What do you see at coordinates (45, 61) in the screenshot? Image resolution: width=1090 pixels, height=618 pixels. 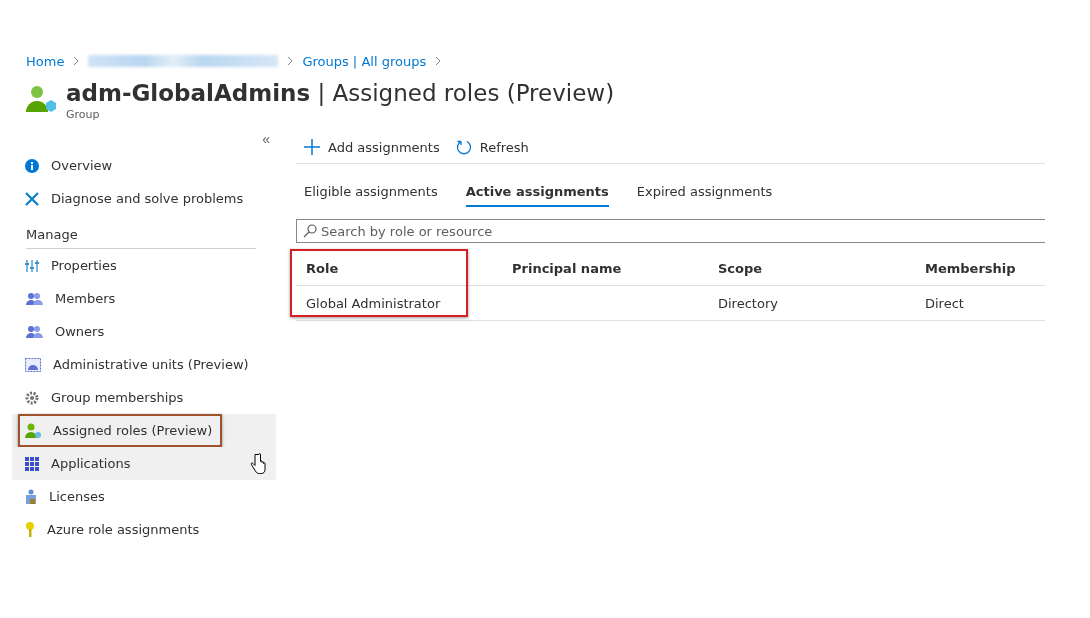 I see `breadcrumb-link: Home` at bounding box center [45, 61].